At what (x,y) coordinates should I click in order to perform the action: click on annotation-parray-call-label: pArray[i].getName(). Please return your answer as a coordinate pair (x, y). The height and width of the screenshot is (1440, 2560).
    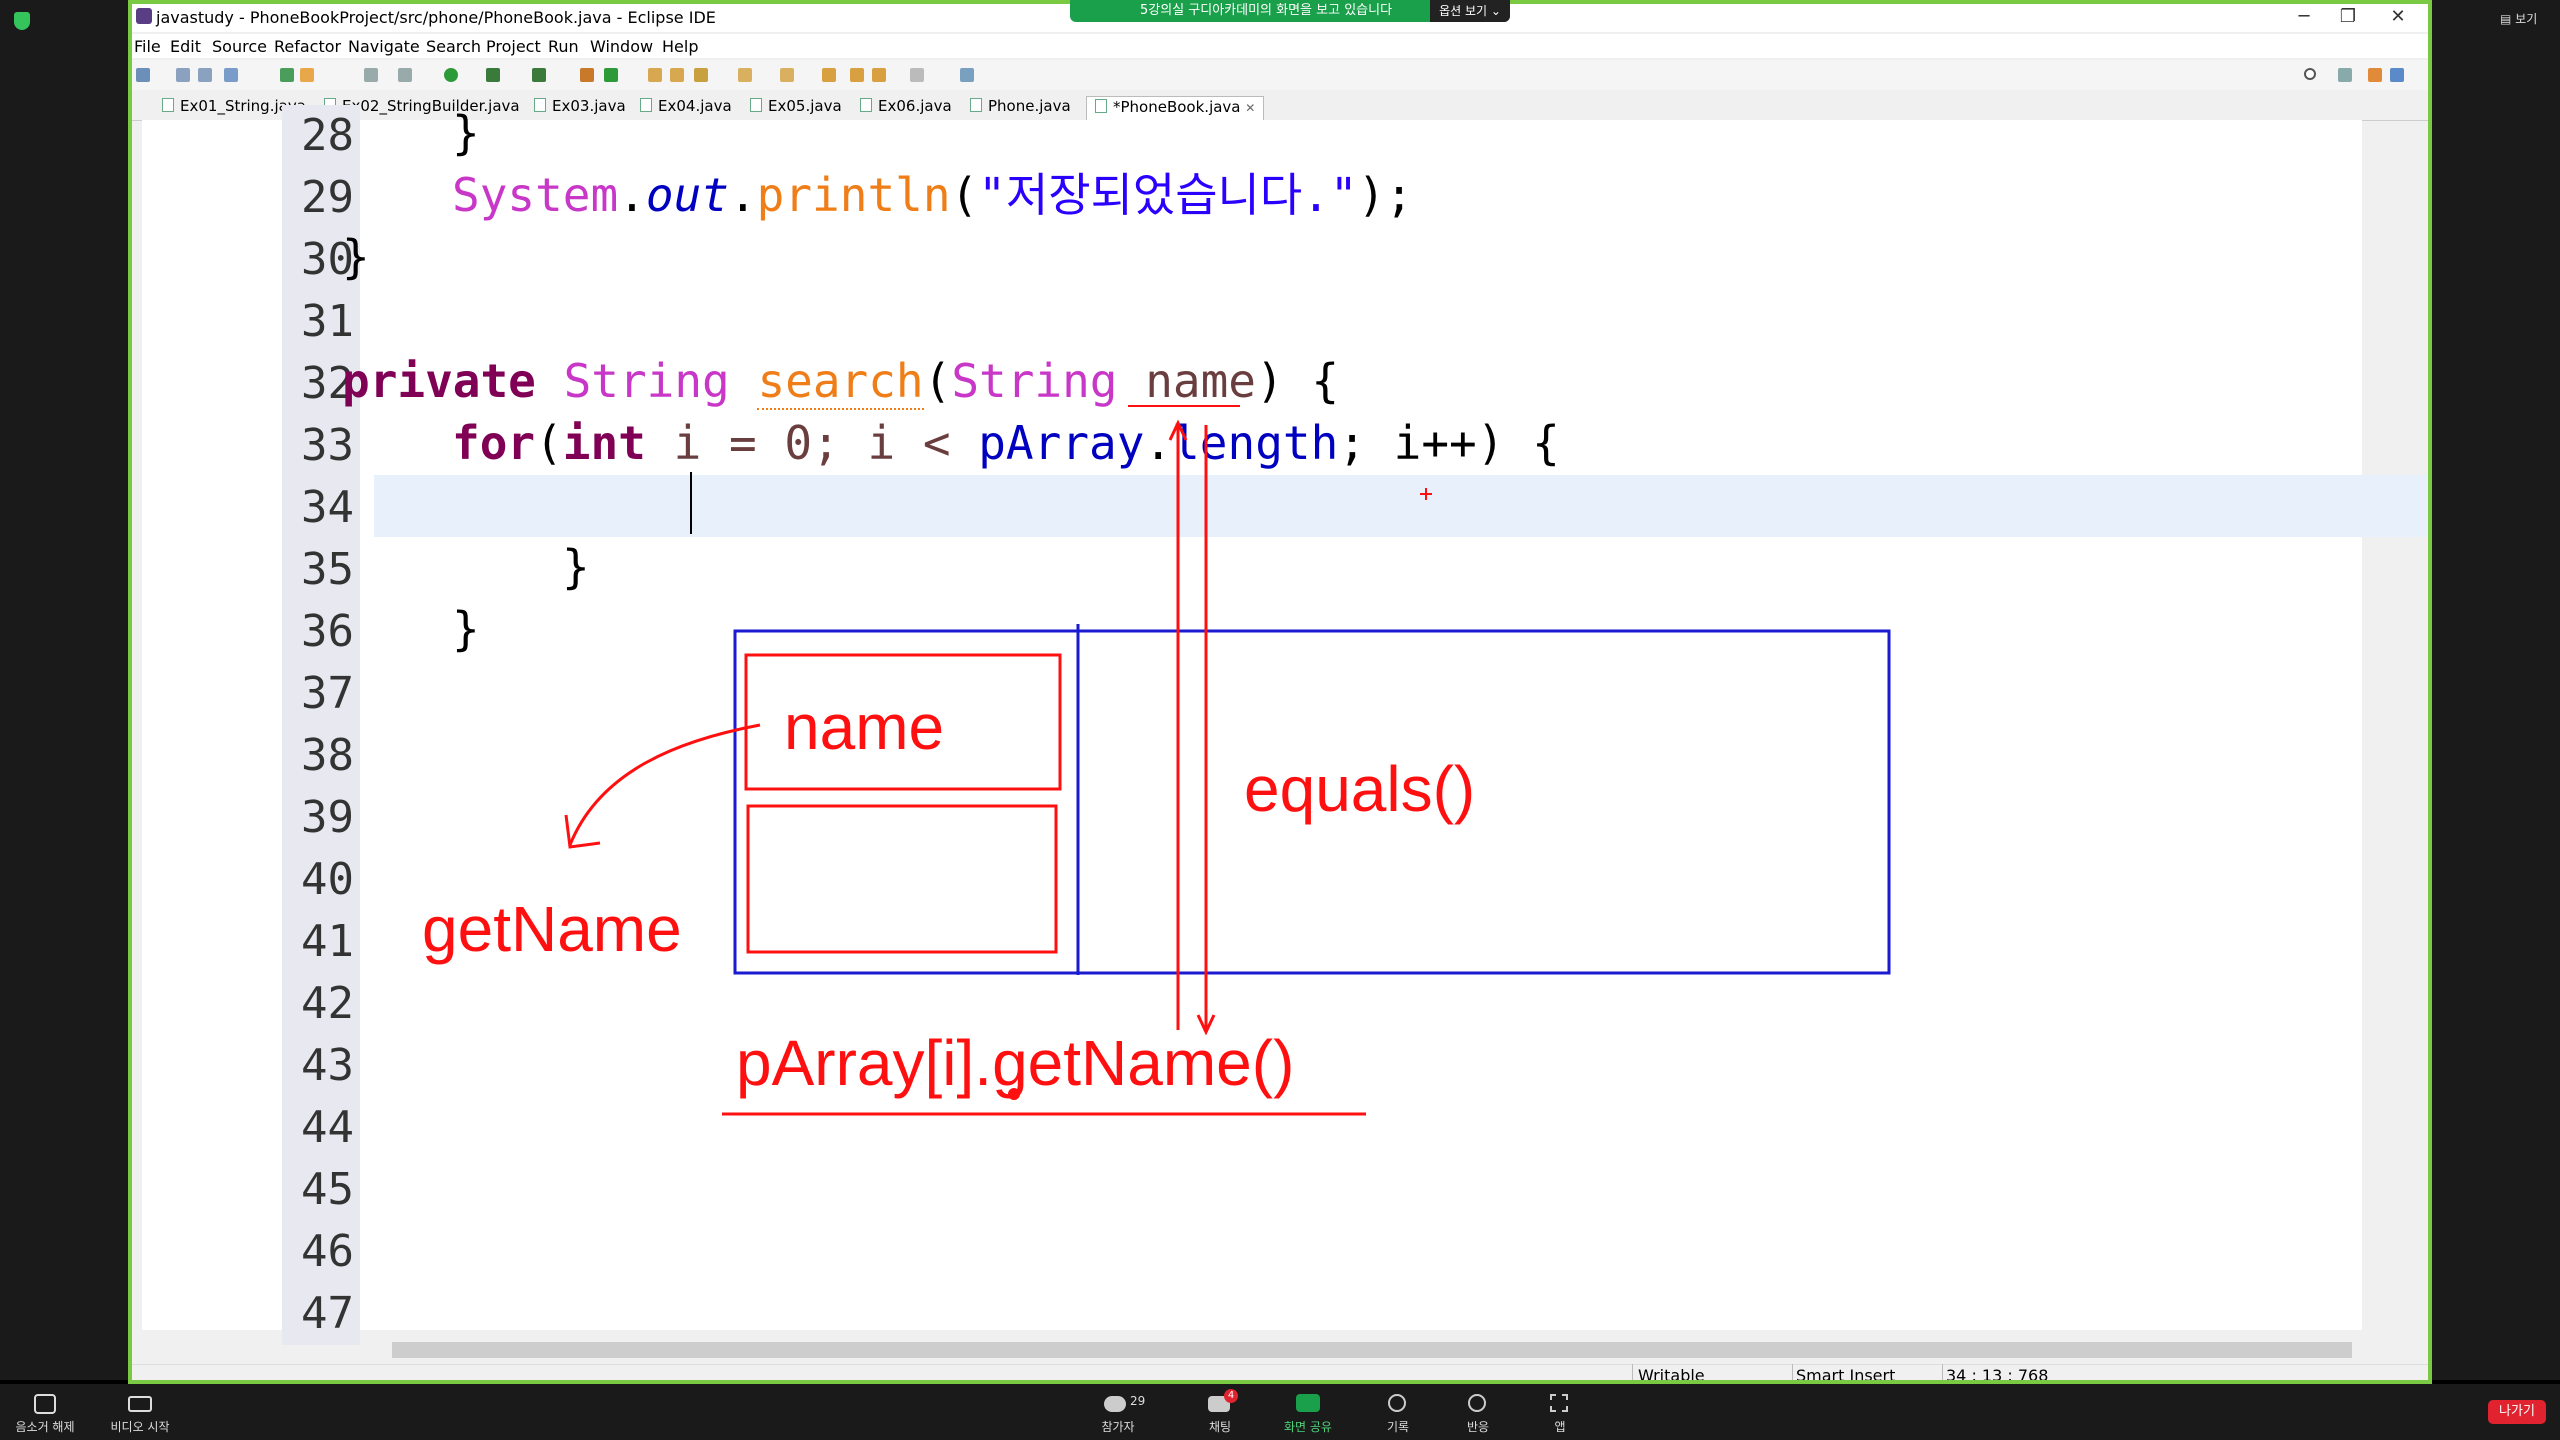
    Looking at the image, I should click on (1015, 1063).